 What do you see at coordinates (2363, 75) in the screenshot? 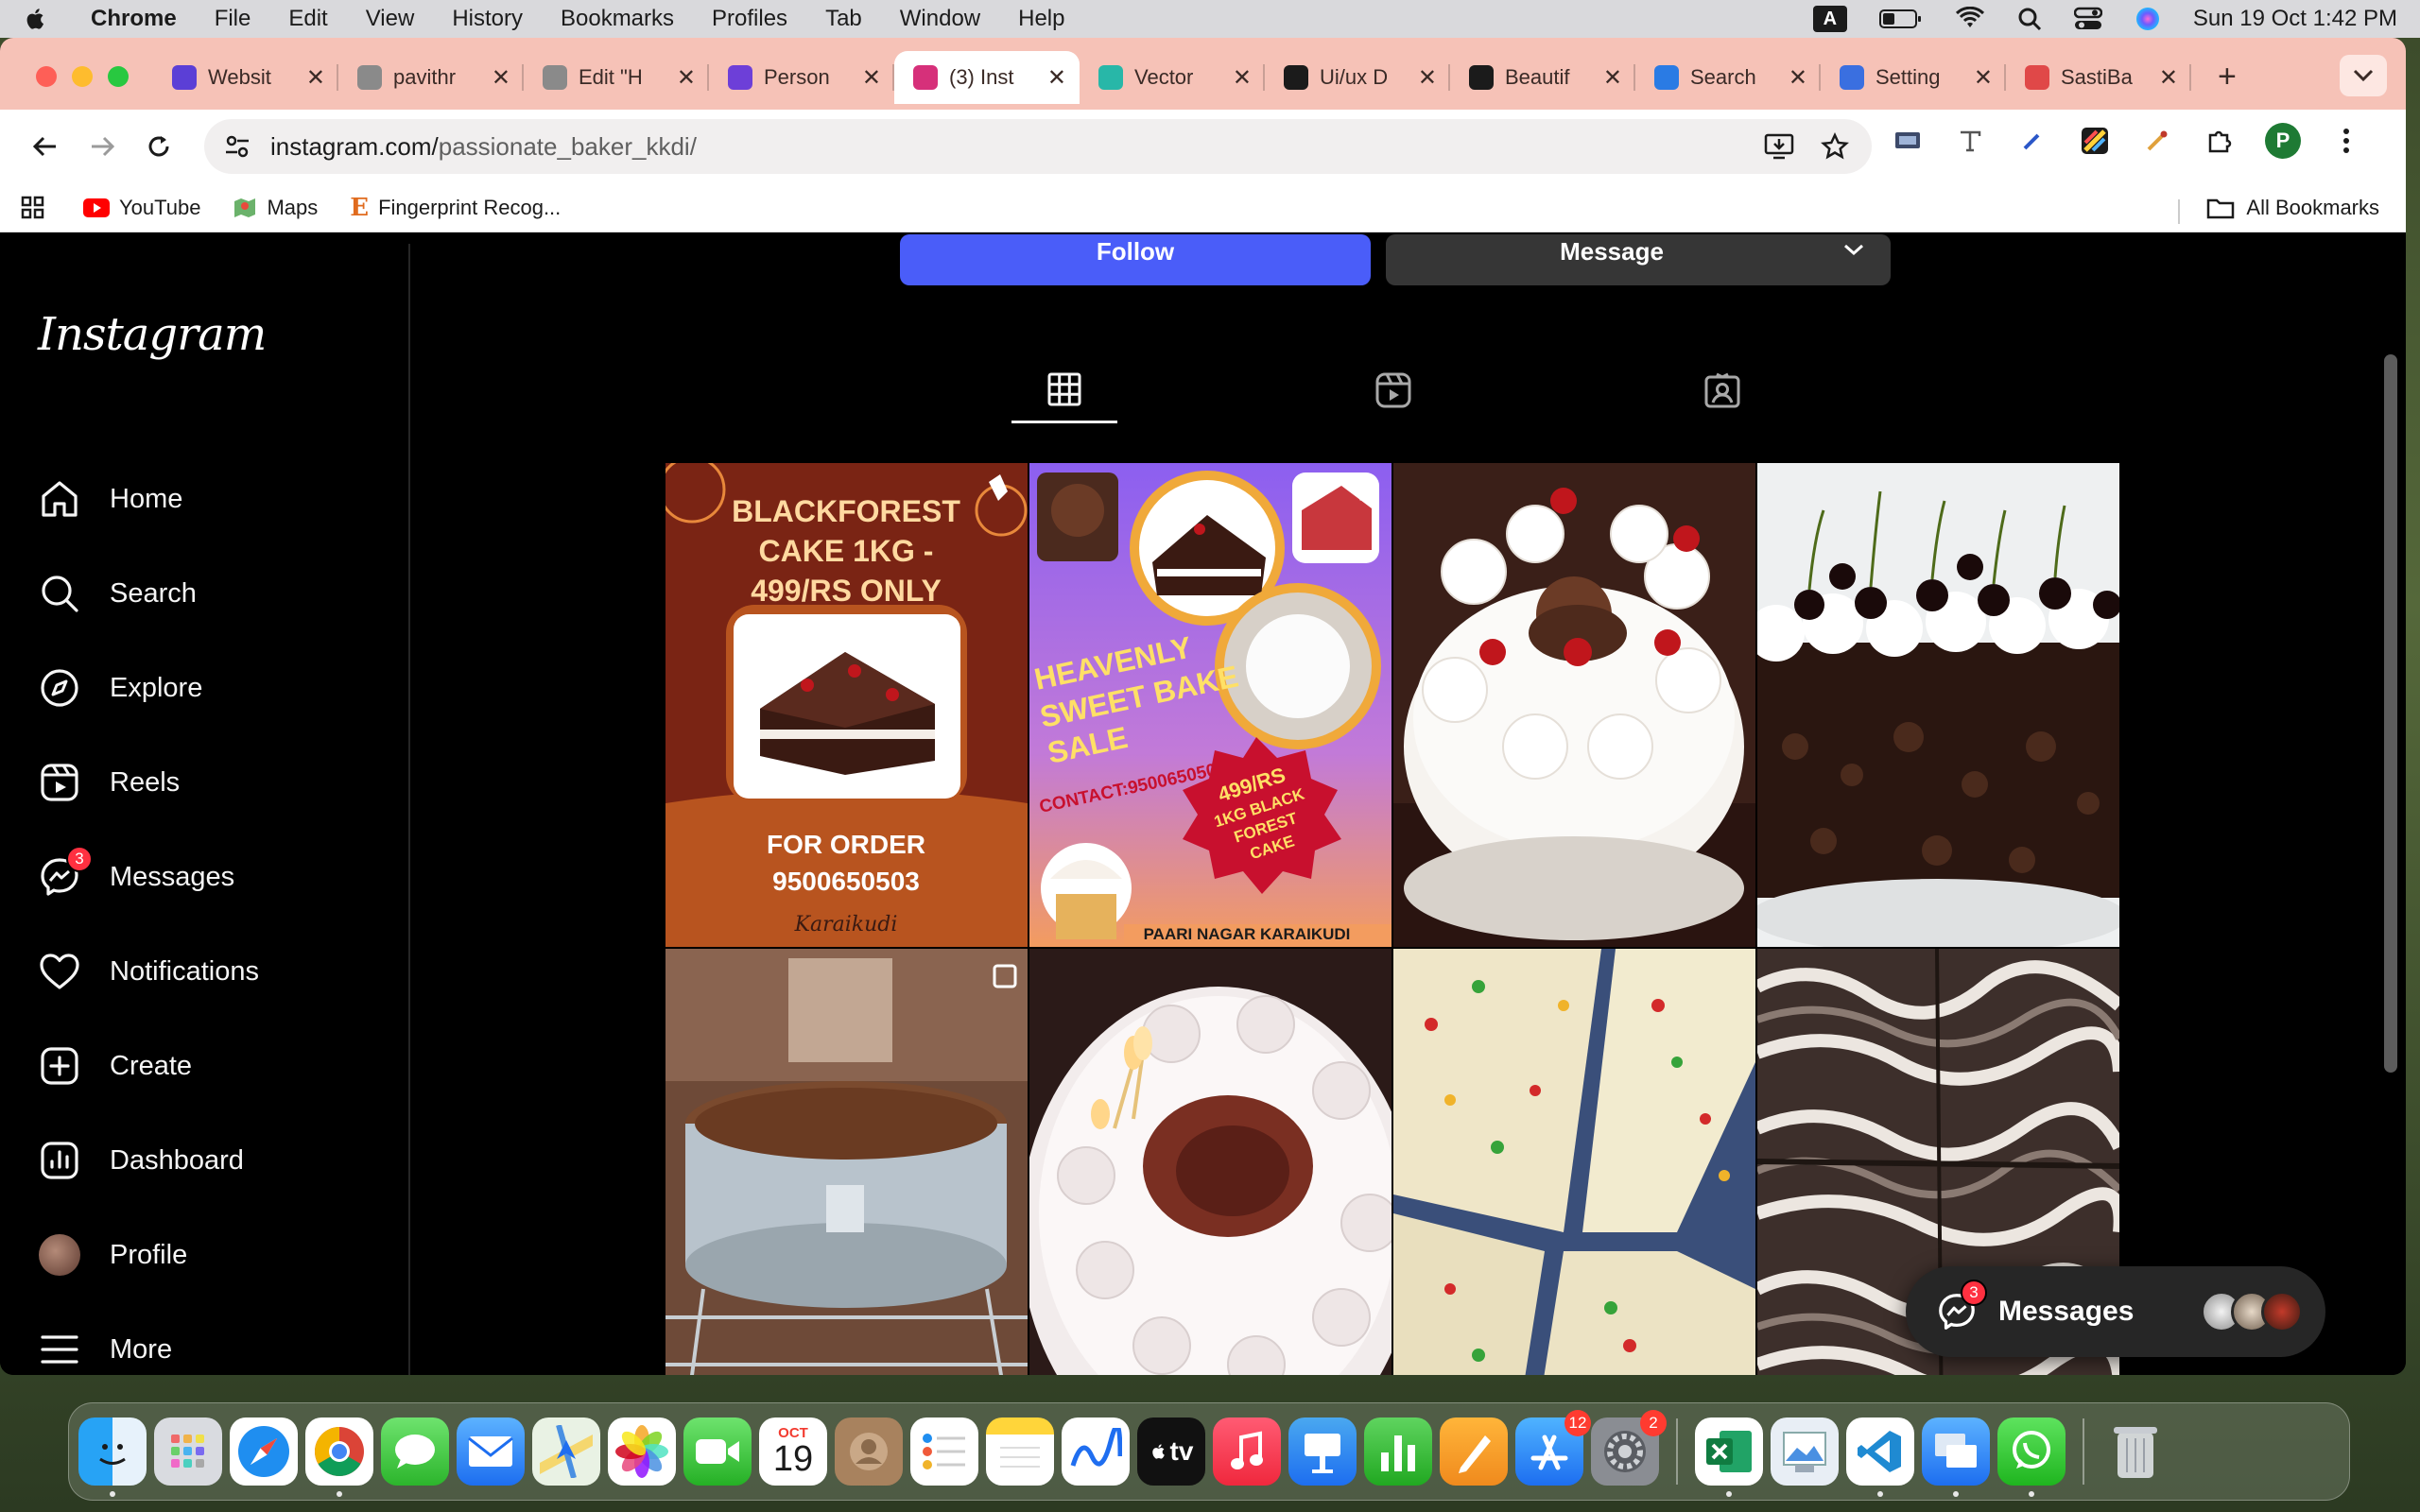
I see `tab-search-button` at bounding box center [2363, 75].